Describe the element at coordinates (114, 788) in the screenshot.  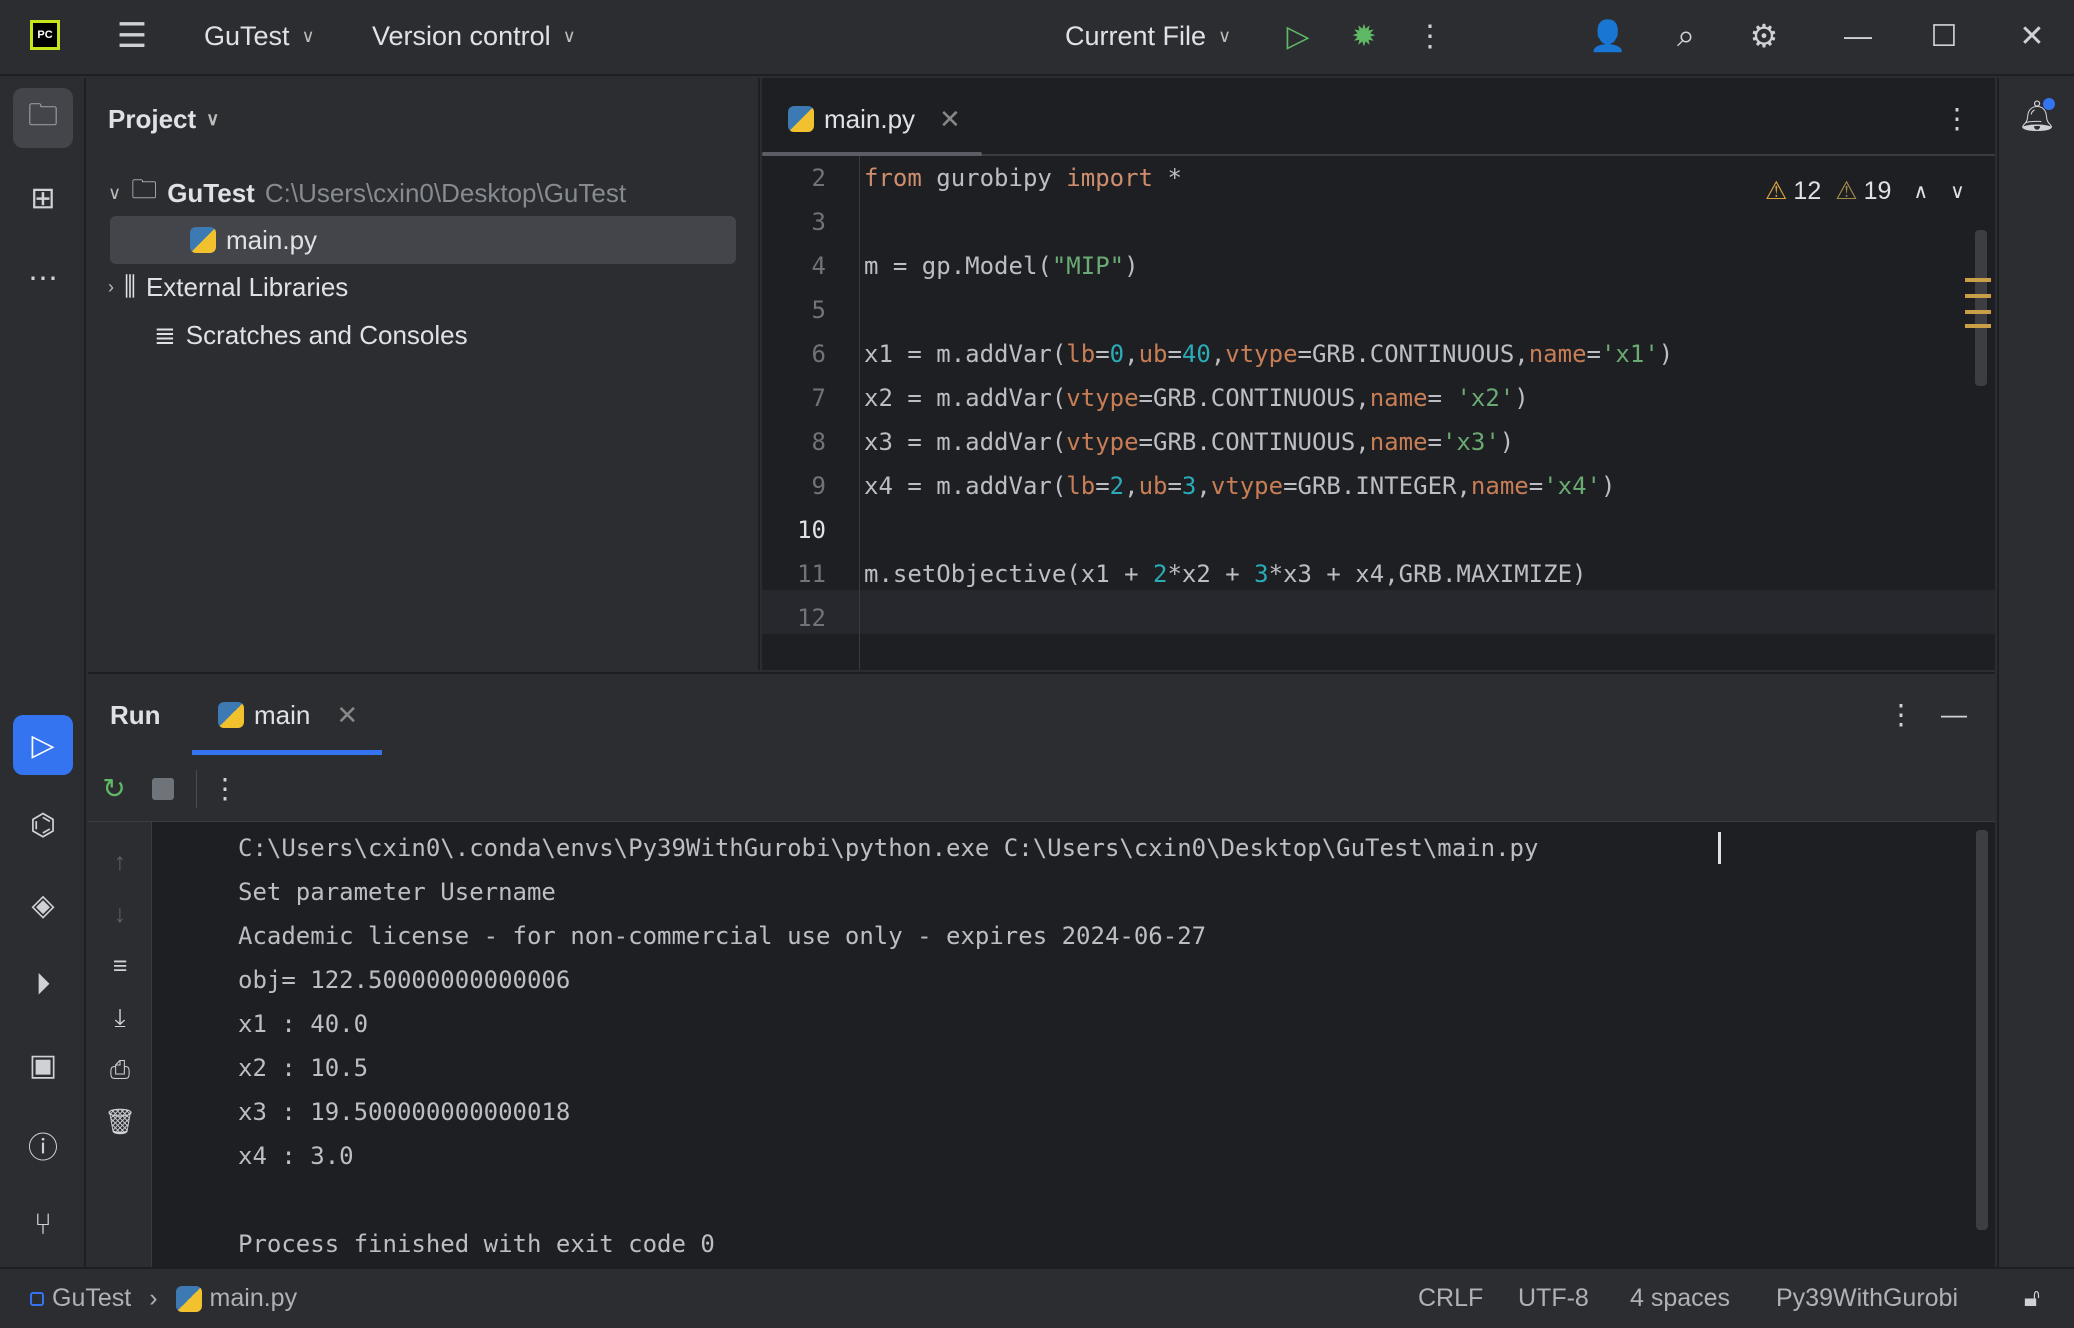
I see `rerun-icon: ↻` at that location.